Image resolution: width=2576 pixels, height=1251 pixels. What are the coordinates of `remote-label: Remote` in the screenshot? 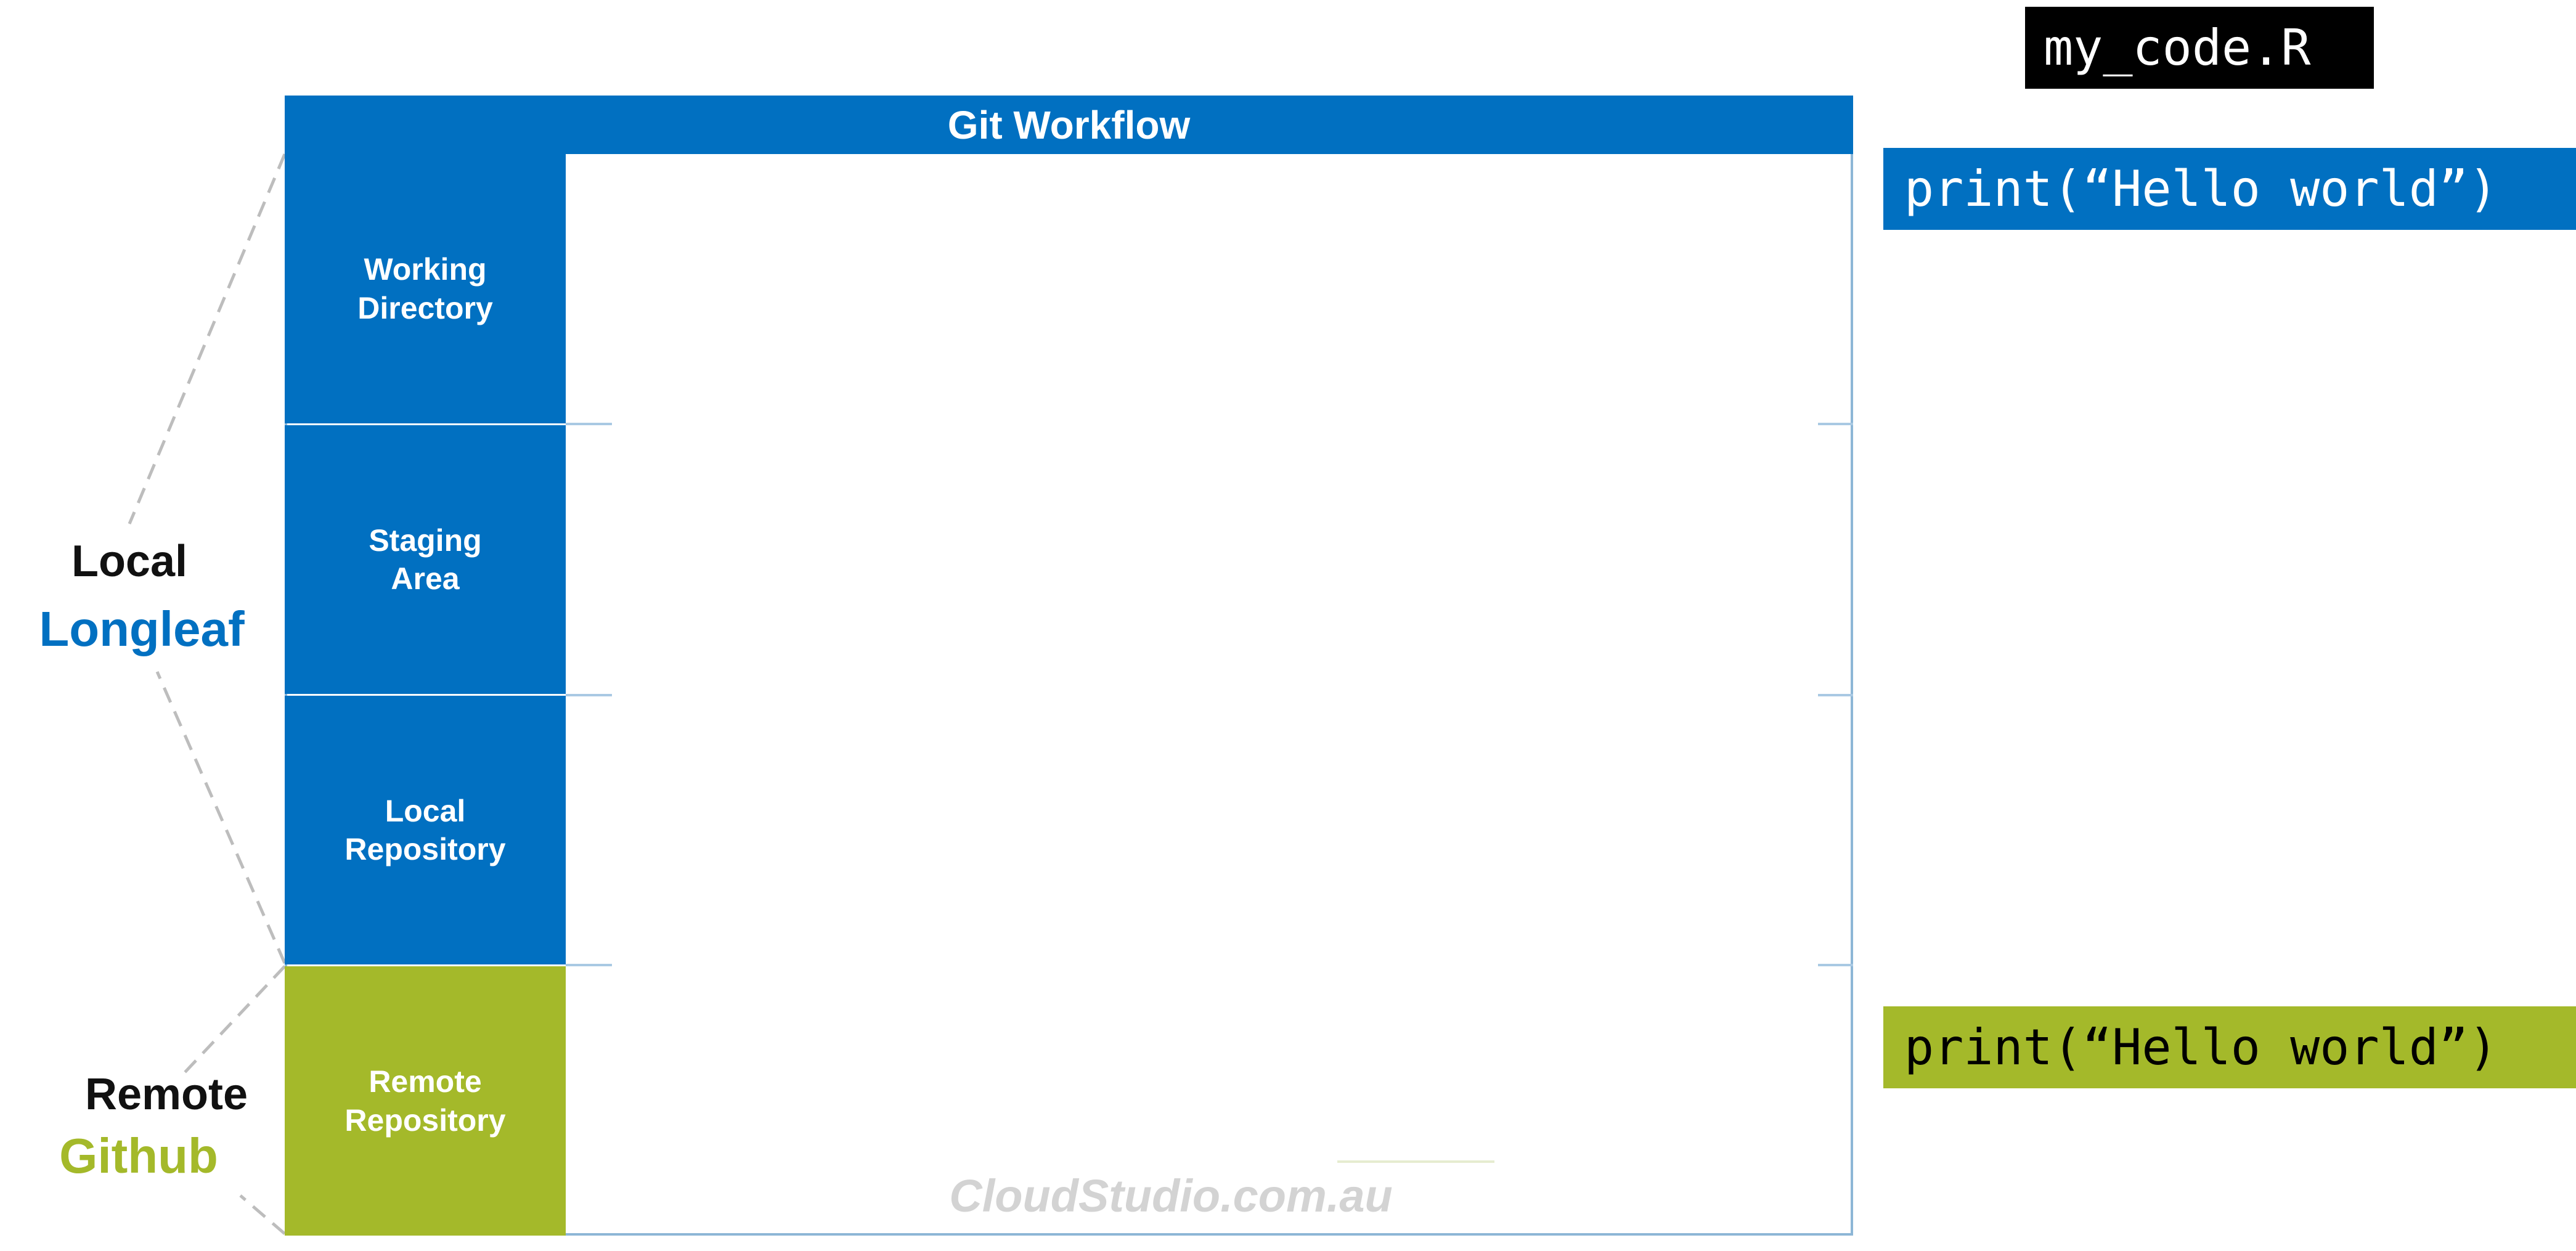 It's located at (166, 1094).